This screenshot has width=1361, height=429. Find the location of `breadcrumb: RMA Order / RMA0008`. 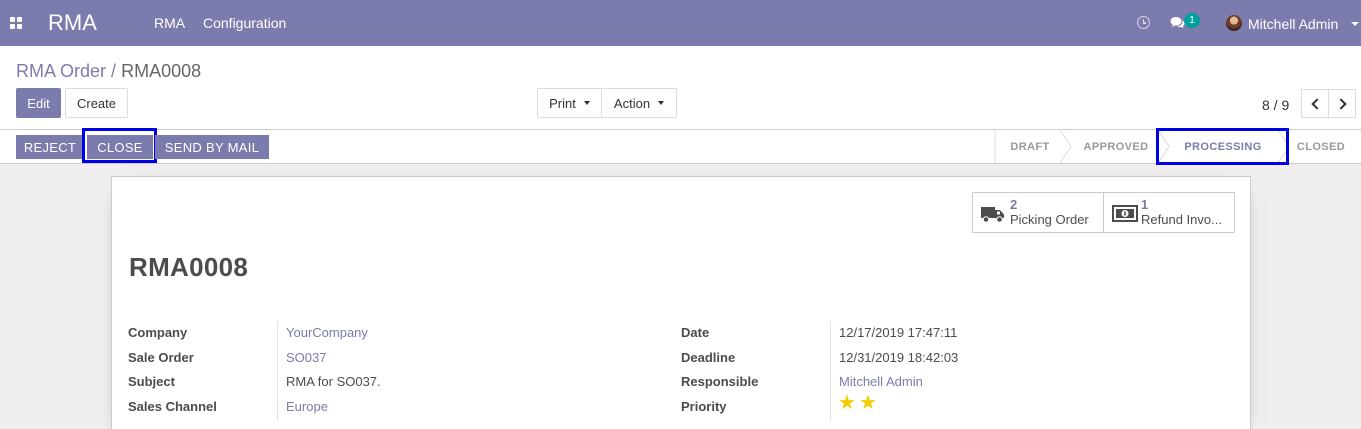

breadcrumb: RMA Order / RMA0008 is located at coordinates (108, 71).